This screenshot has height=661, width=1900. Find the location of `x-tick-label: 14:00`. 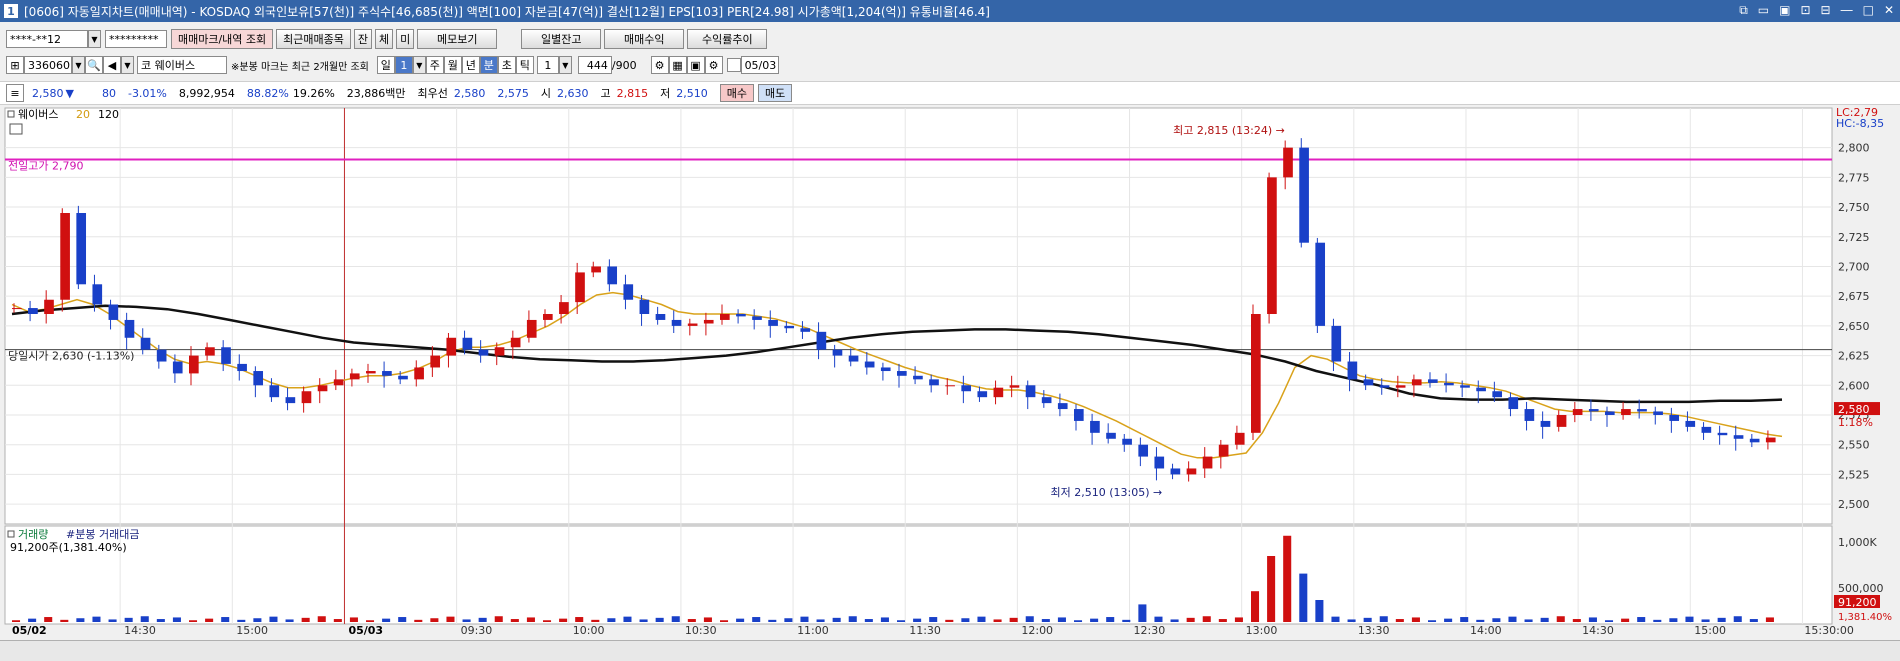

x-tick-label: 14:00 is located at coordinates (1486, 630).